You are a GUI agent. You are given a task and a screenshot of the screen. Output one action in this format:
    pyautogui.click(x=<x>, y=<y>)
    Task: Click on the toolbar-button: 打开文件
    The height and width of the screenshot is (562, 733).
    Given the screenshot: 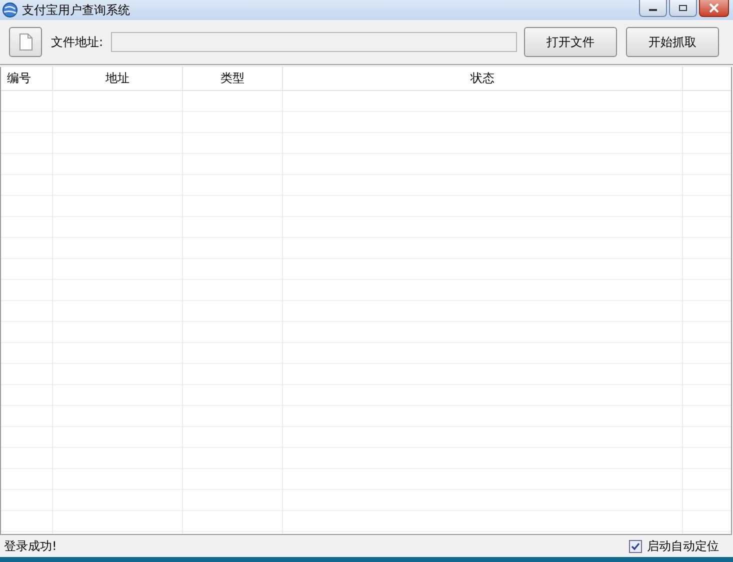 What is the action you would take?
    pyautogui.click(x=571, y=42)
    